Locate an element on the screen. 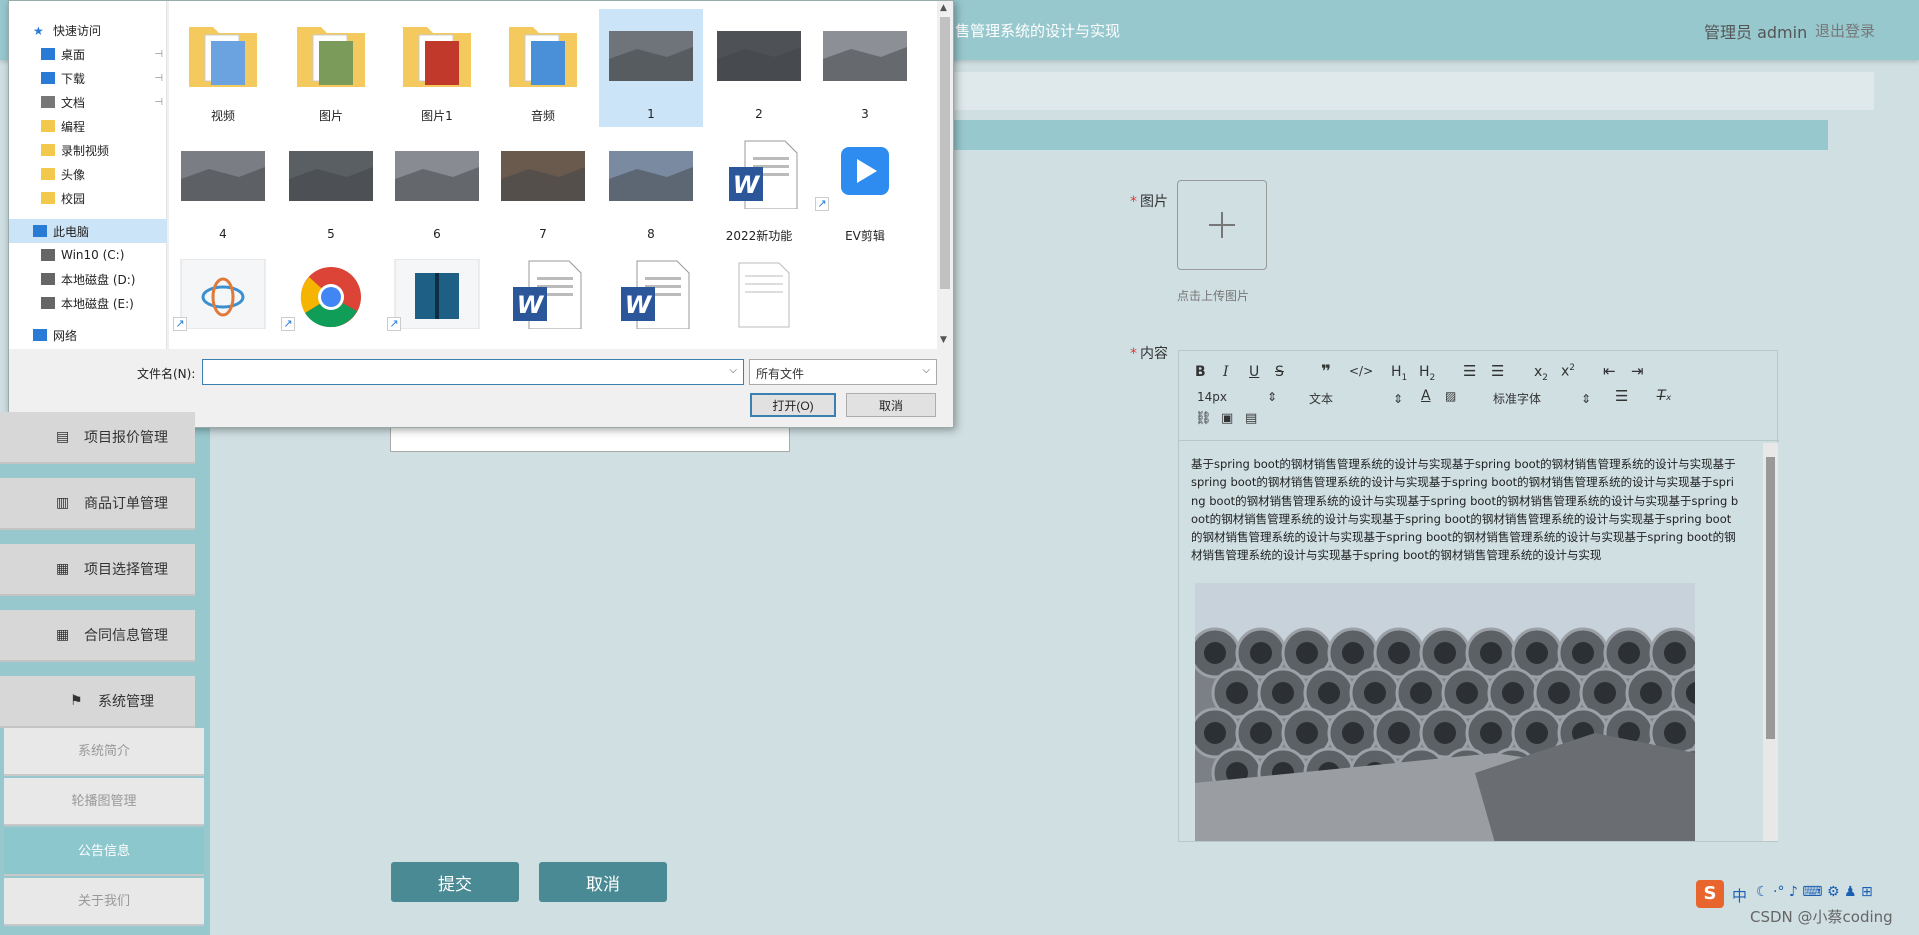 The width and height of the screenshot is (1919, 935). editor-scrollbar-thumb is located at coordinates (1770, 598).